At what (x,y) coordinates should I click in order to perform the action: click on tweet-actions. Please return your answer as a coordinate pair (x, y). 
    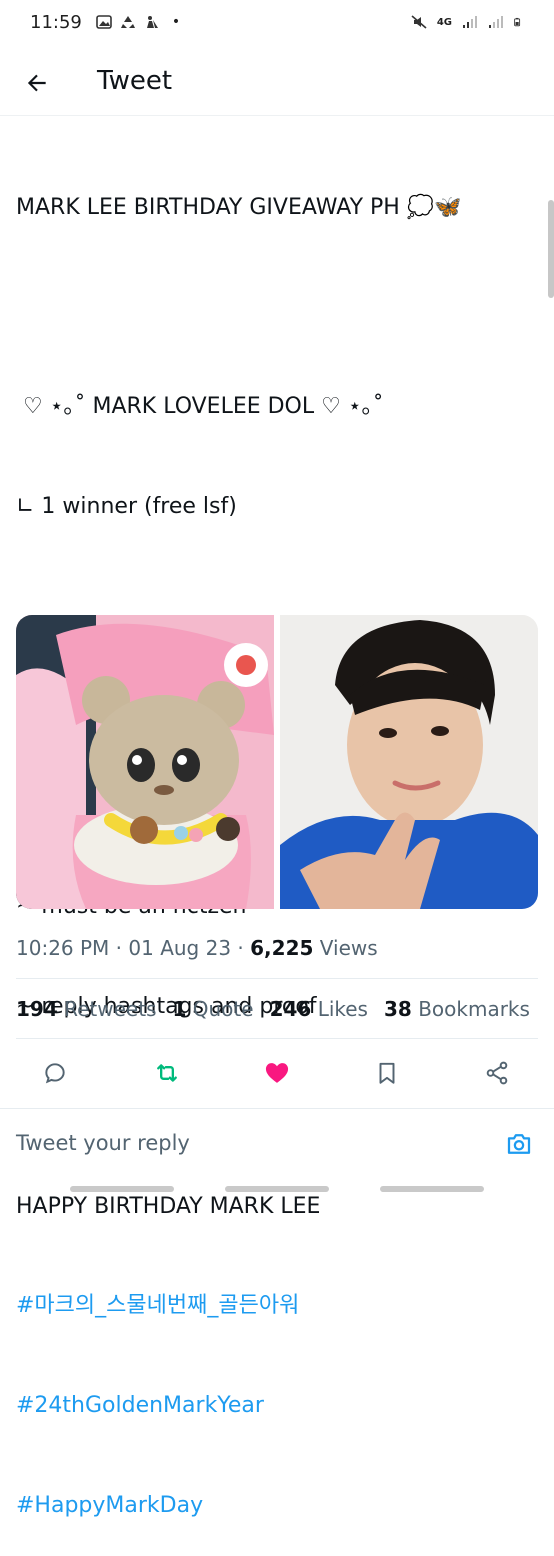
    Looking at the image, I should click on (277, 1074).